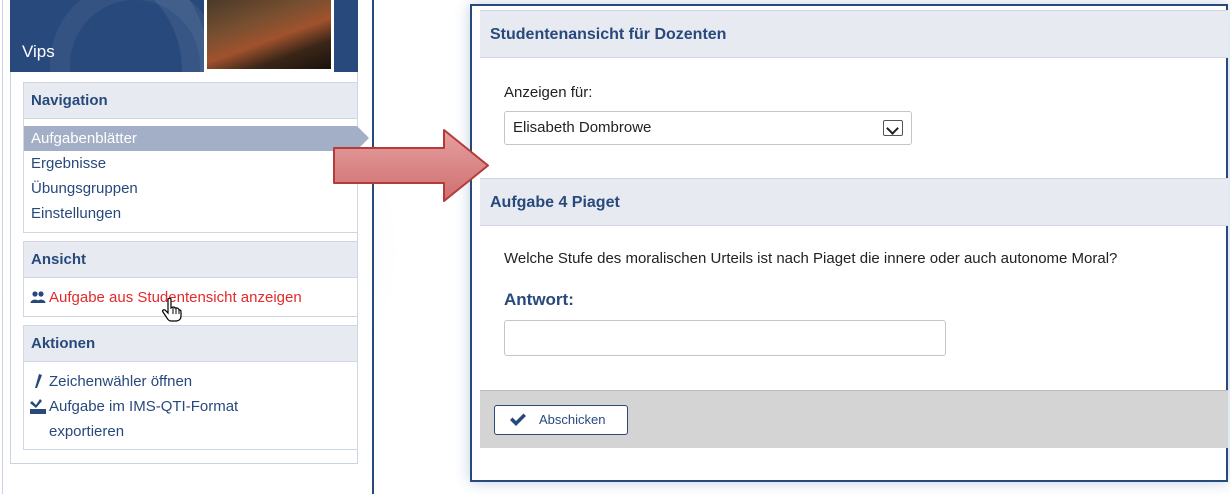 The height and width of the screenshot is (494, 1230). Describe the element at coordinates (38, 51) in the screenshot. I see `app-title: Vips` at that location.